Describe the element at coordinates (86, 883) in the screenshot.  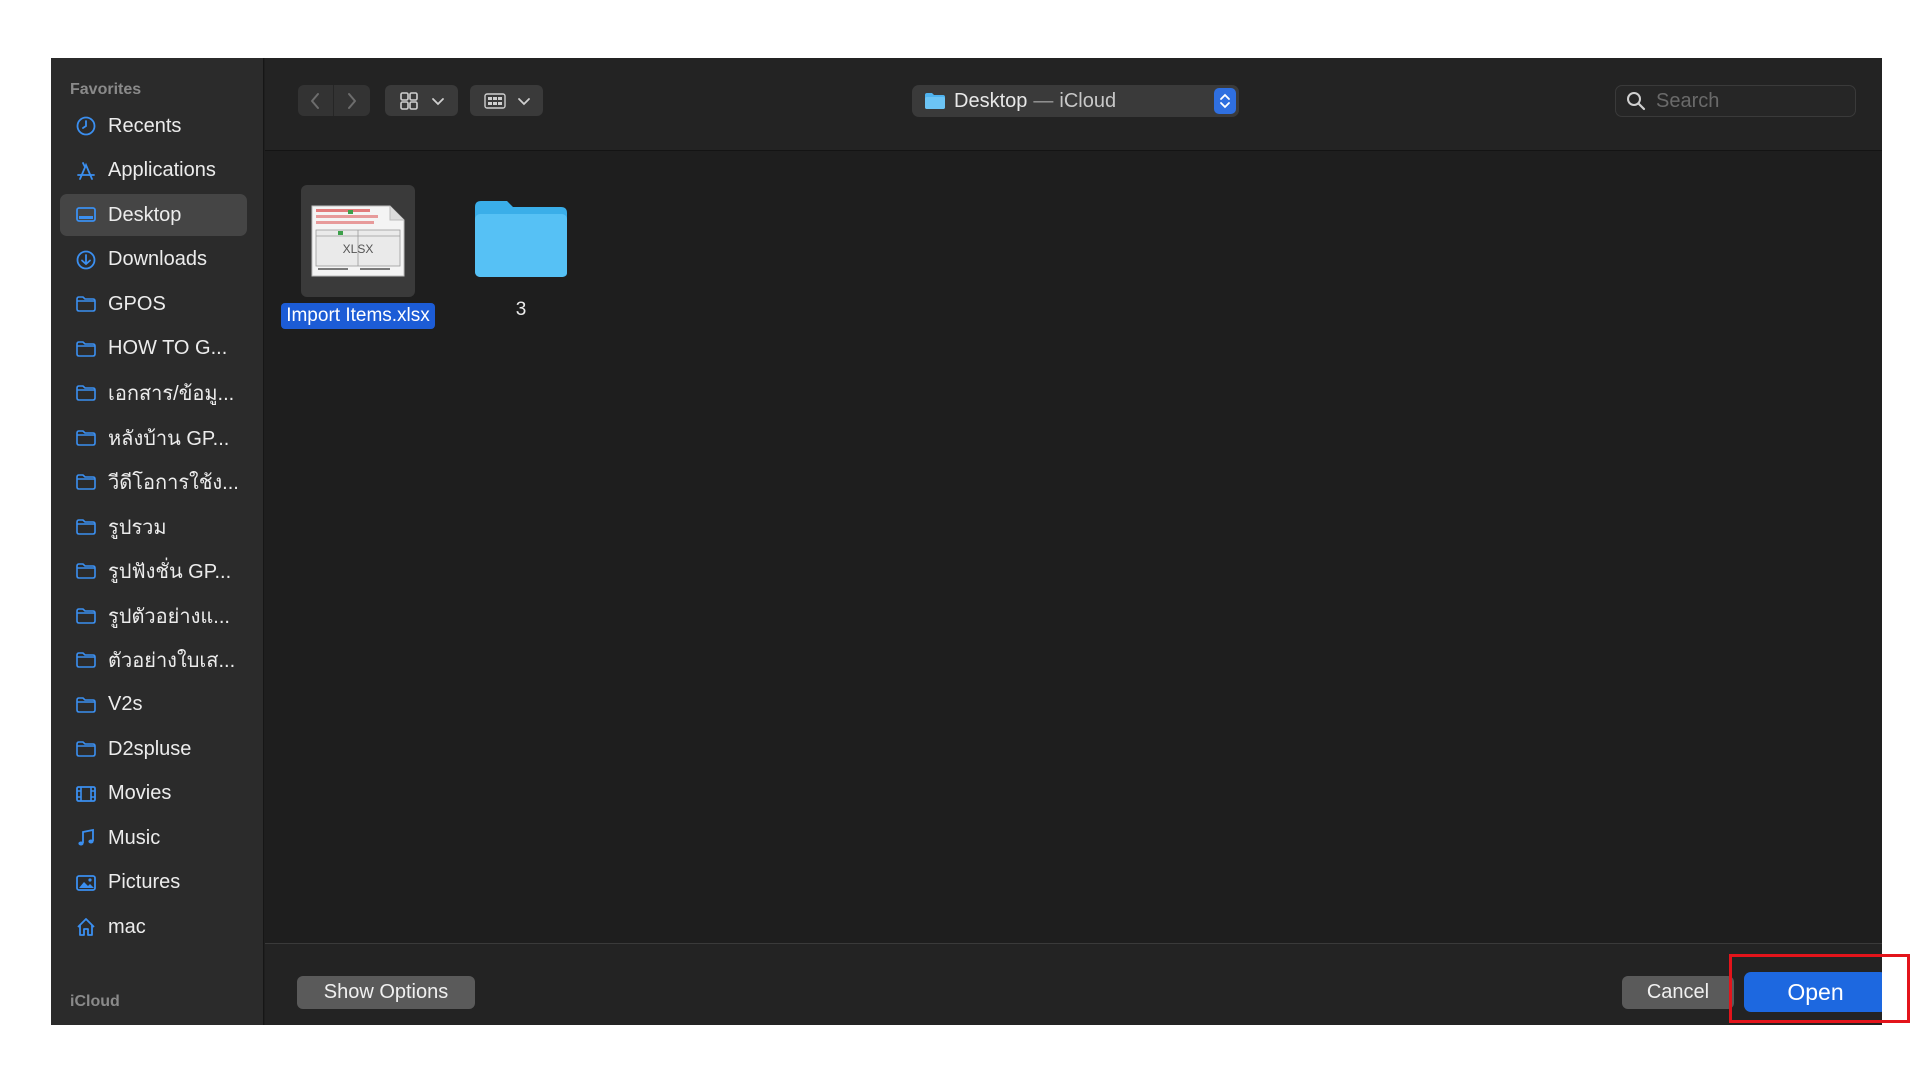
I see `pictures-icon` at that location.